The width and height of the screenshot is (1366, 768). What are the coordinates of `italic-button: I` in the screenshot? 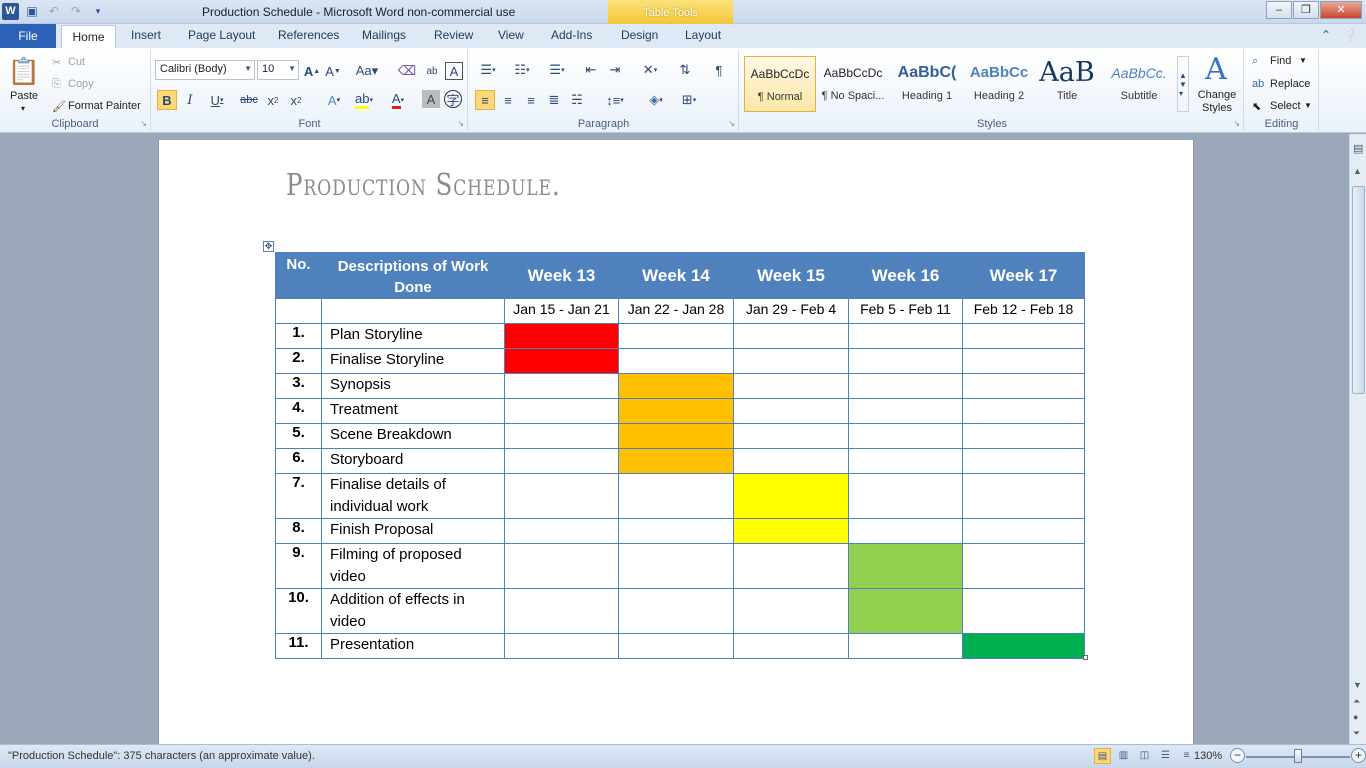 It's located at (190, 100).